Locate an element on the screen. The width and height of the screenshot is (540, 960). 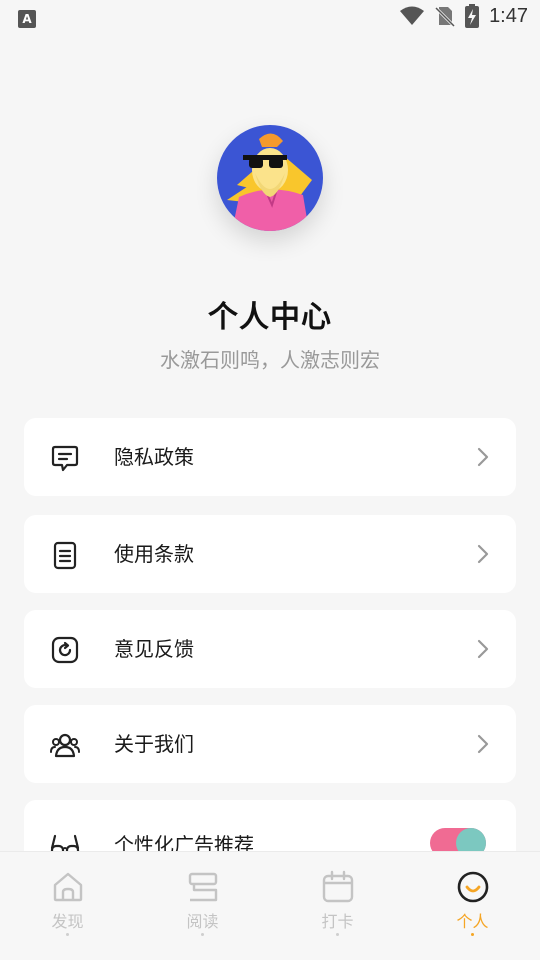
tab-label: 个人 is located at coordinates (472, 921).